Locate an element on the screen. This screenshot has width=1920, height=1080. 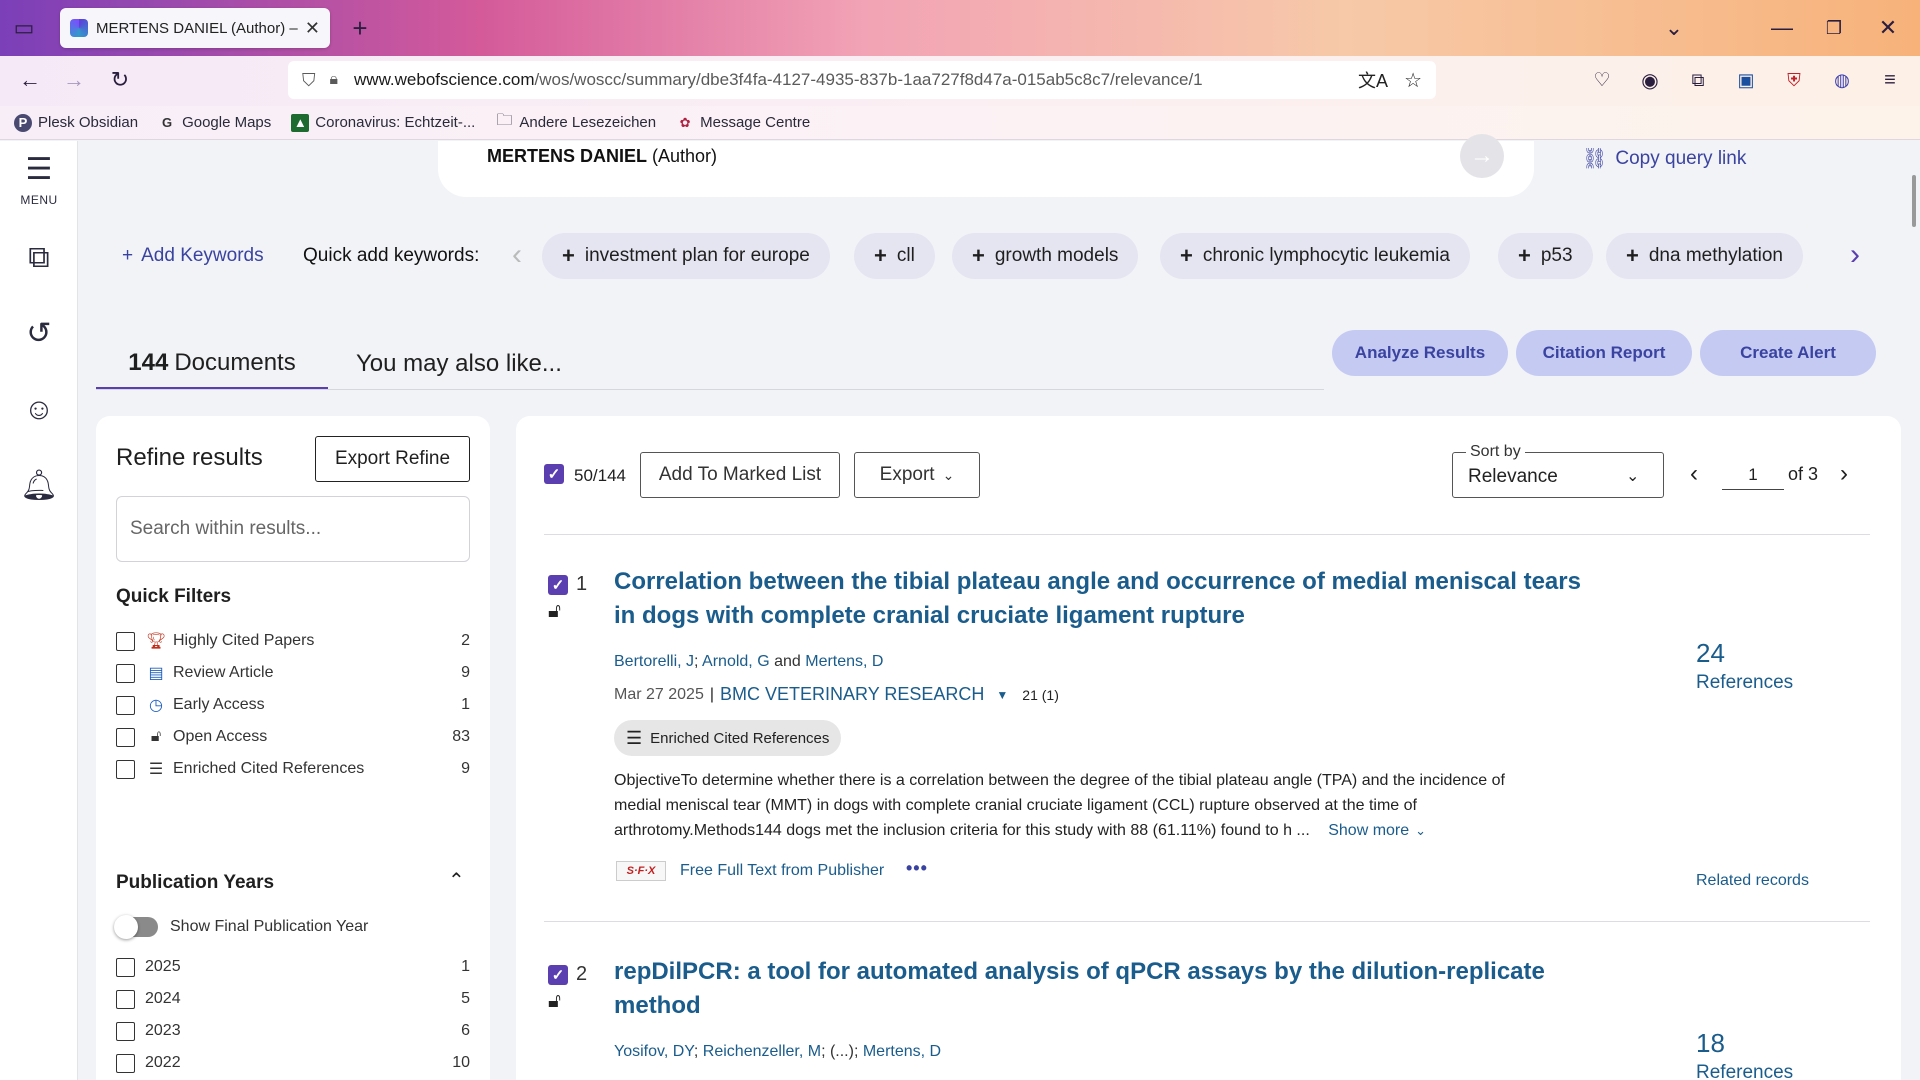
sfx-logo: S·F·X is located at coordinates (641, 871).